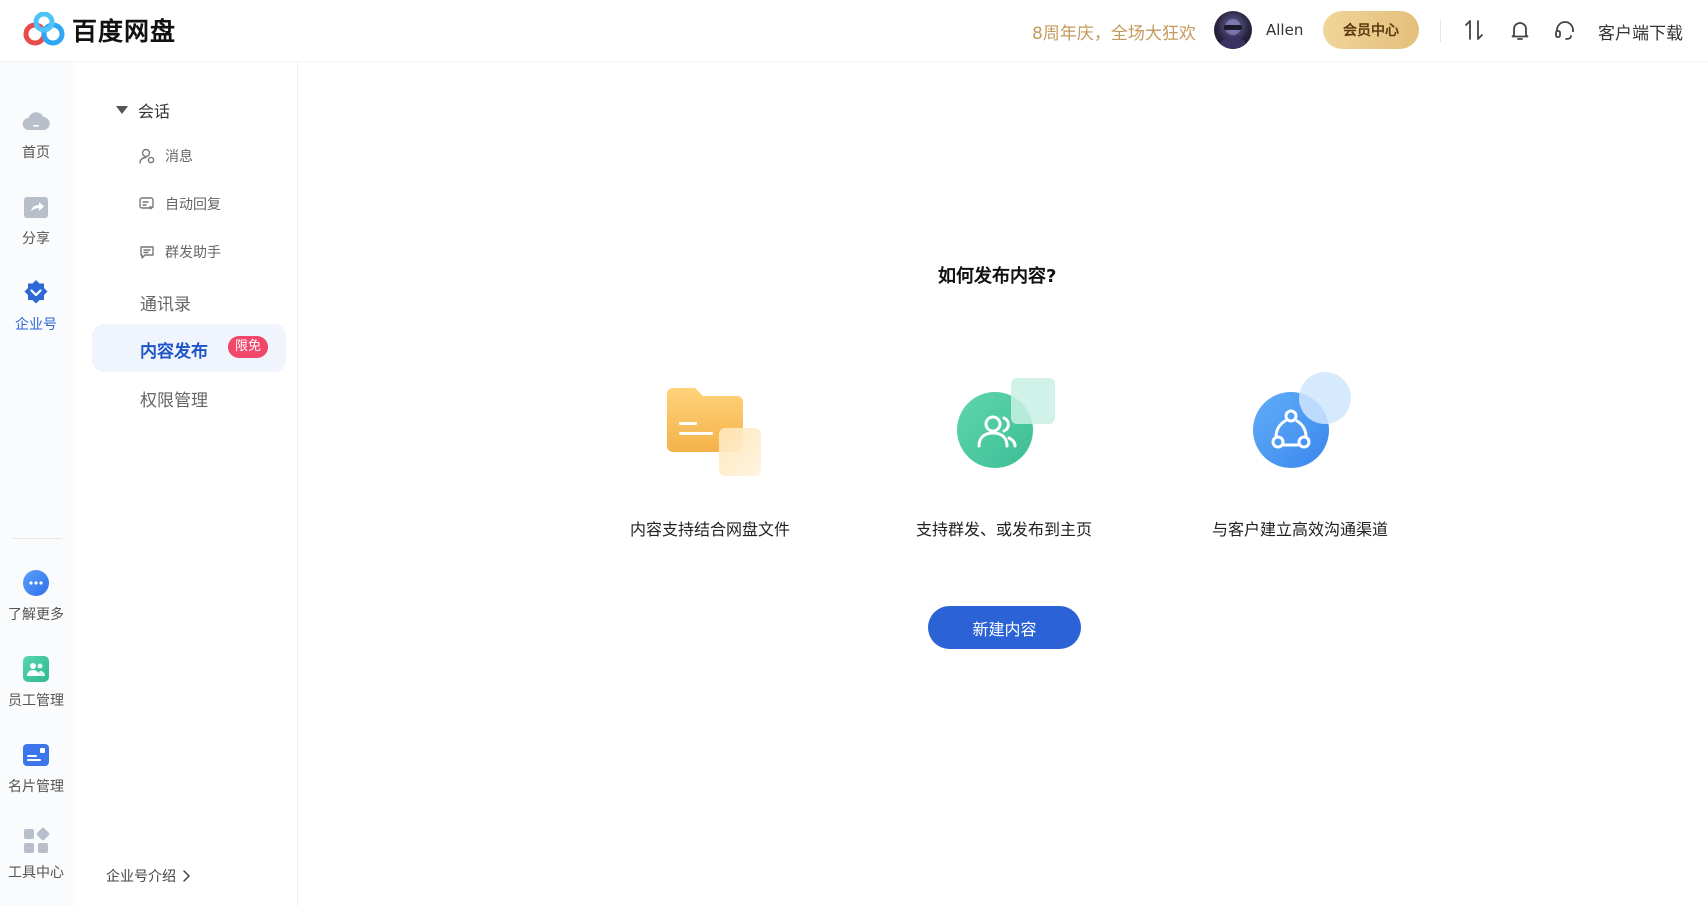 The width and height of the screenshot is (1708, 906). I want to click on baidu-netdisk-logo: 百度网盘, so click(99, 30).